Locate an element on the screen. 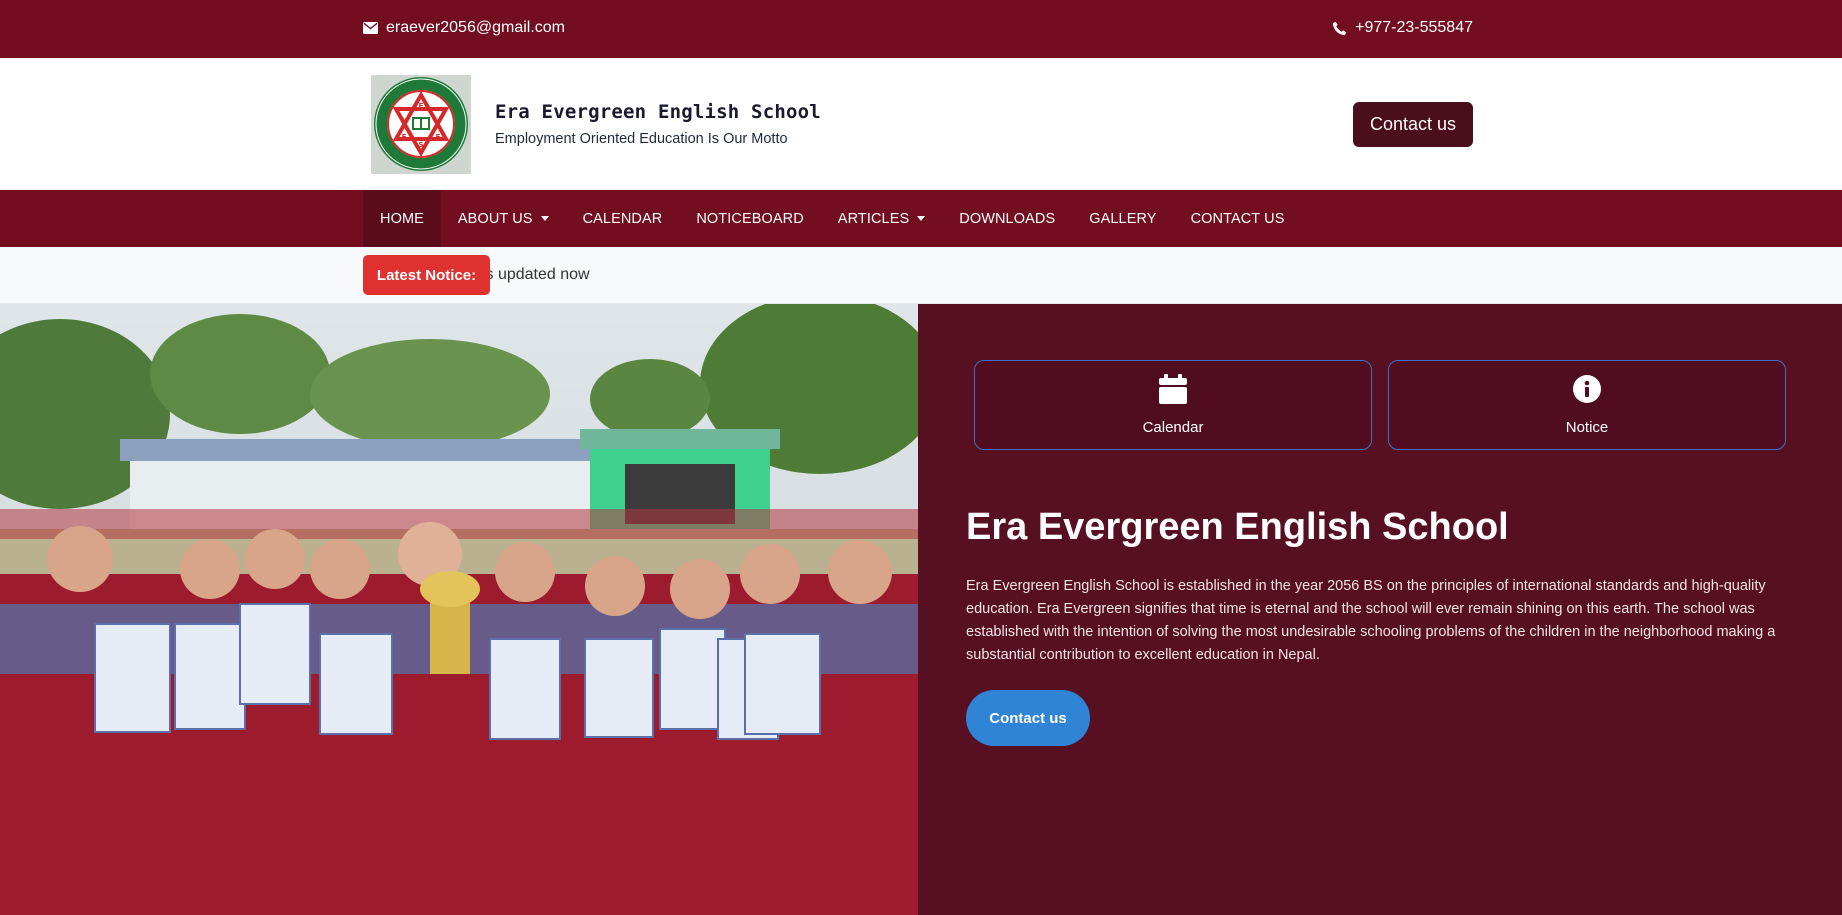 The image size is (1842, 915). calendar-icon is located at coordinates (1173, 391).